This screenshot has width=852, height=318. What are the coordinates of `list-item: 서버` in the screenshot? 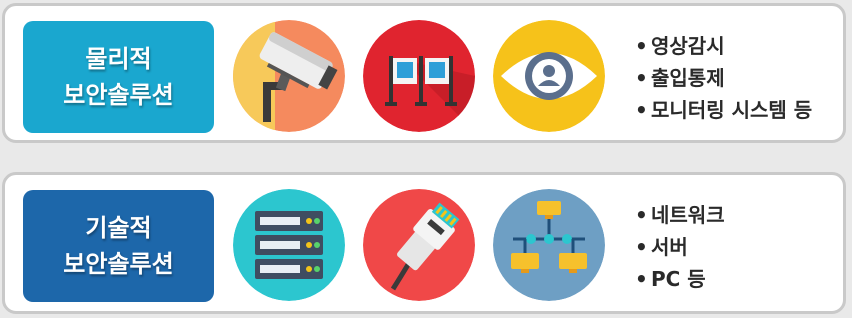 It's located at (680, 247).